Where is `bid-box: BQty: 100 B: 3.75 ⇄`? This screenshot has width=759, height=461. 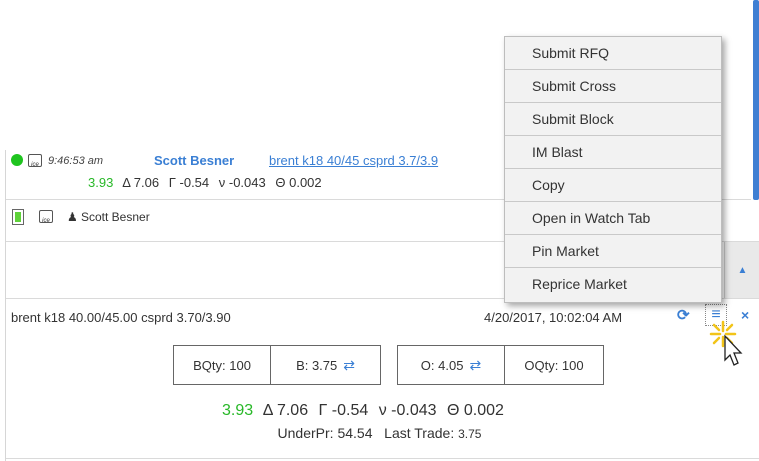
bid-box: BQty: 100 B: 3.75 ⇄ is located at coordinates (277, 365).